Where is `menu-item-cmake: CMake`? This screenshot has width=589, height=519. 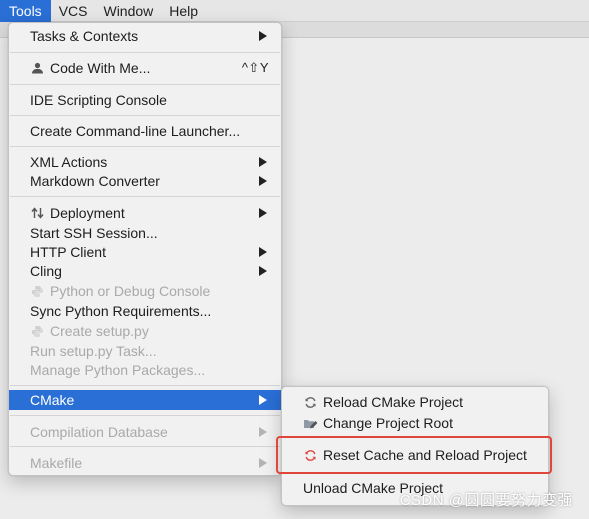
menu-item-cmake: CMake is located at coordinates (145, 400).